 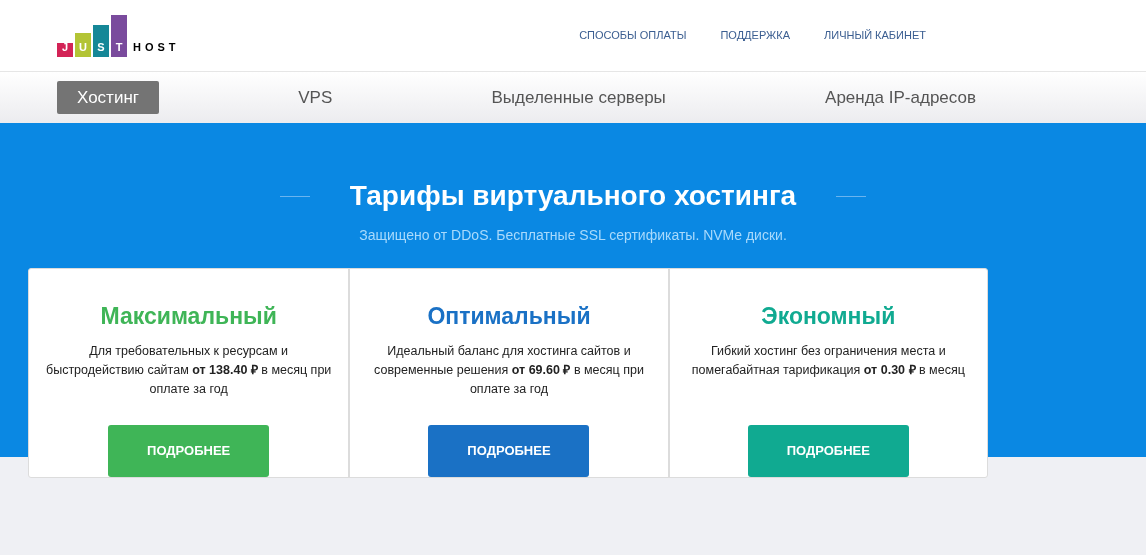 I want to click on top-nav-link: ЛИЧНЫЙ КАБИНЕТ, so click(x=875, y=35).